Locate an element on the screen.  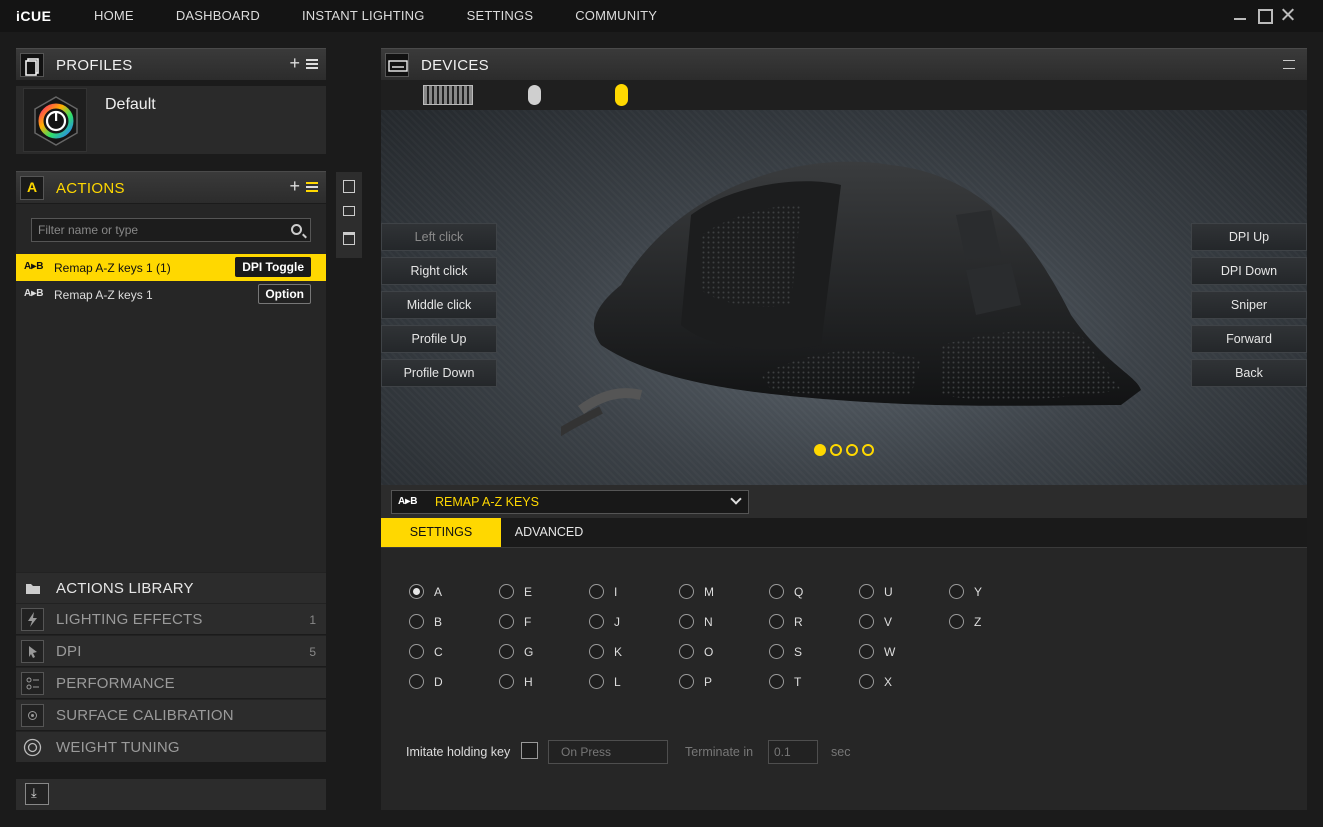
key-radio-a: A is located at coordinates (429, 592).